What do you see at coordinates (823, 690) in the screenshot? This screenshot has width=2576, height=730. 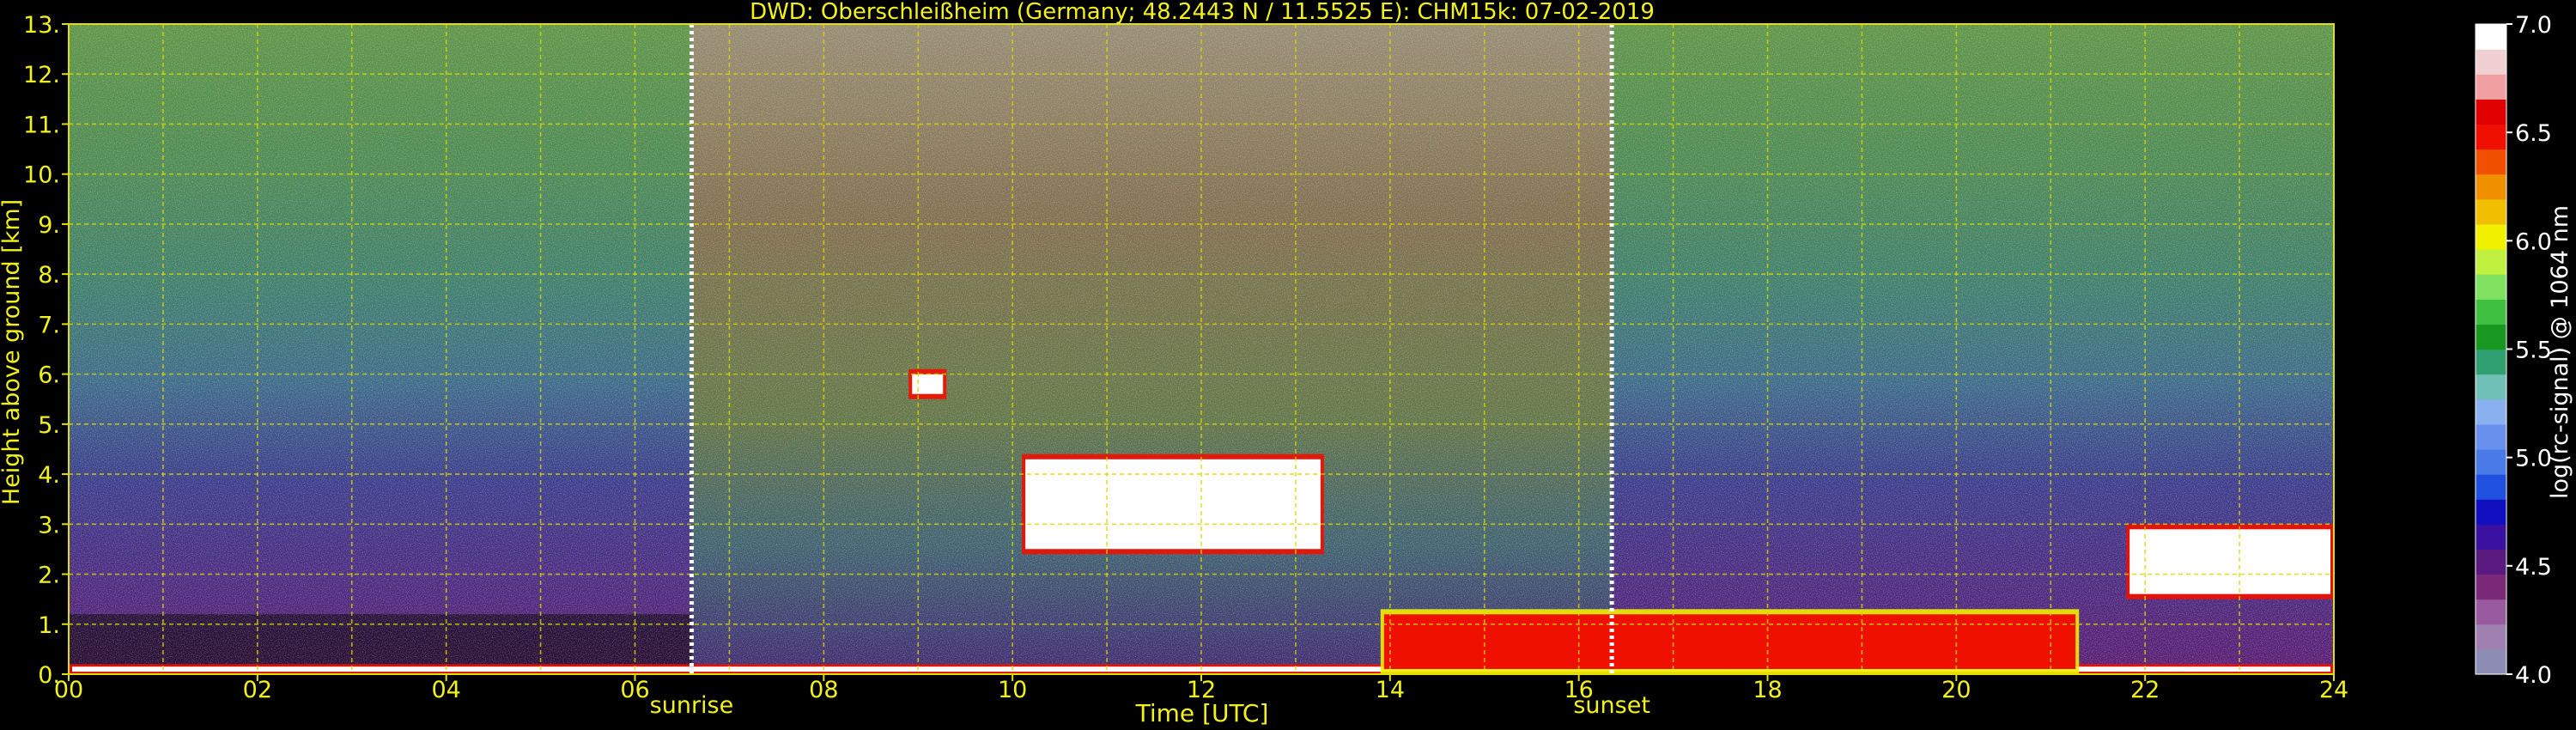 I see `x-tick-label: 08` at bounding box center [823, 690].